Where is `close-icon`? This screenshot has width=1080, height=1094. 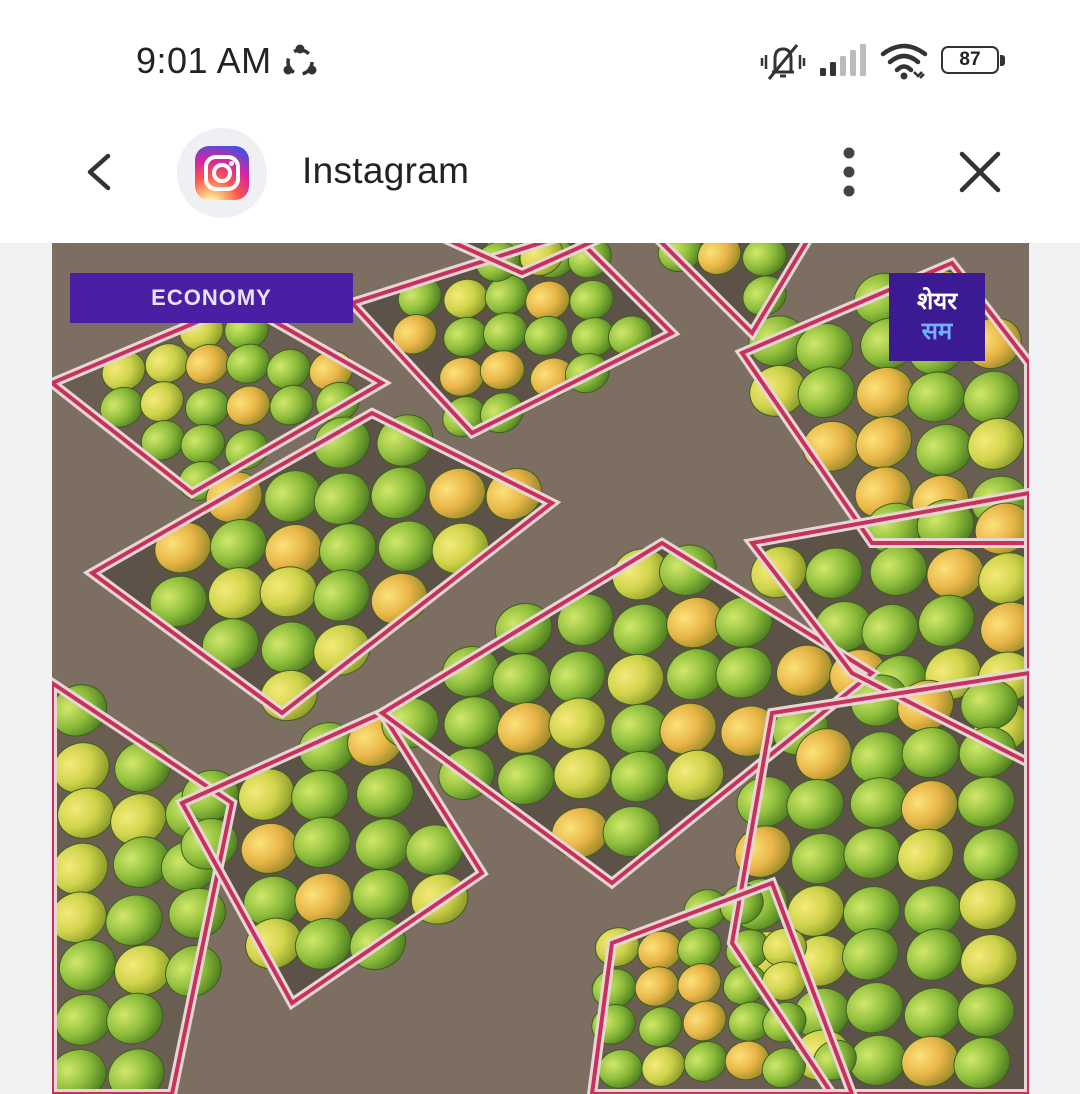
close-icon is located at coordinates (980, 172).